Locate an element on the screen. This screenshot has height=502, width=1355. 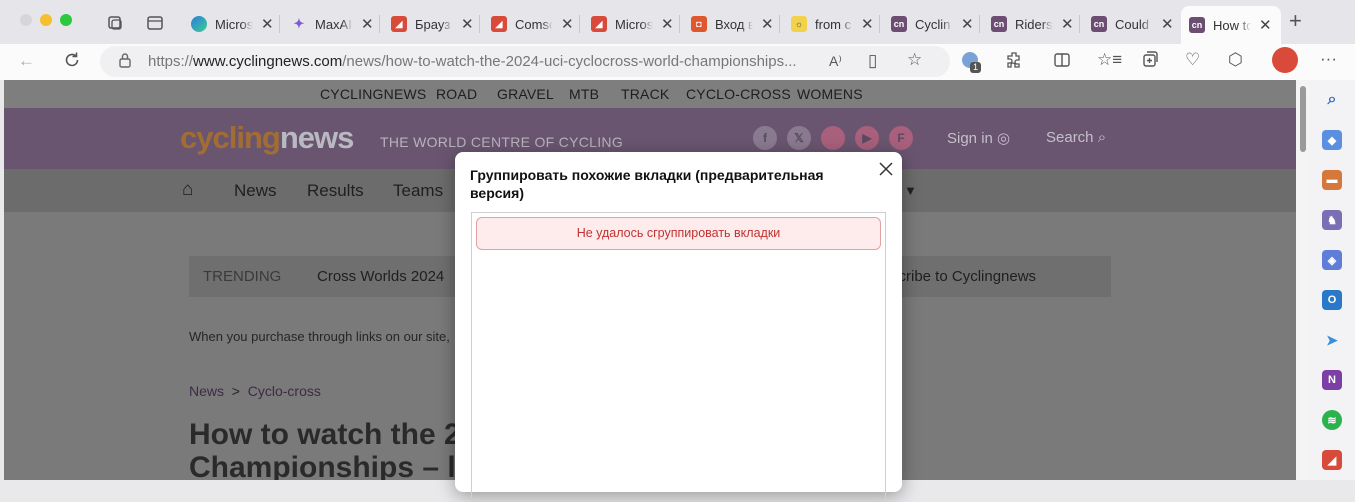
split-screen-icon is located at coordinates (1062, 62).